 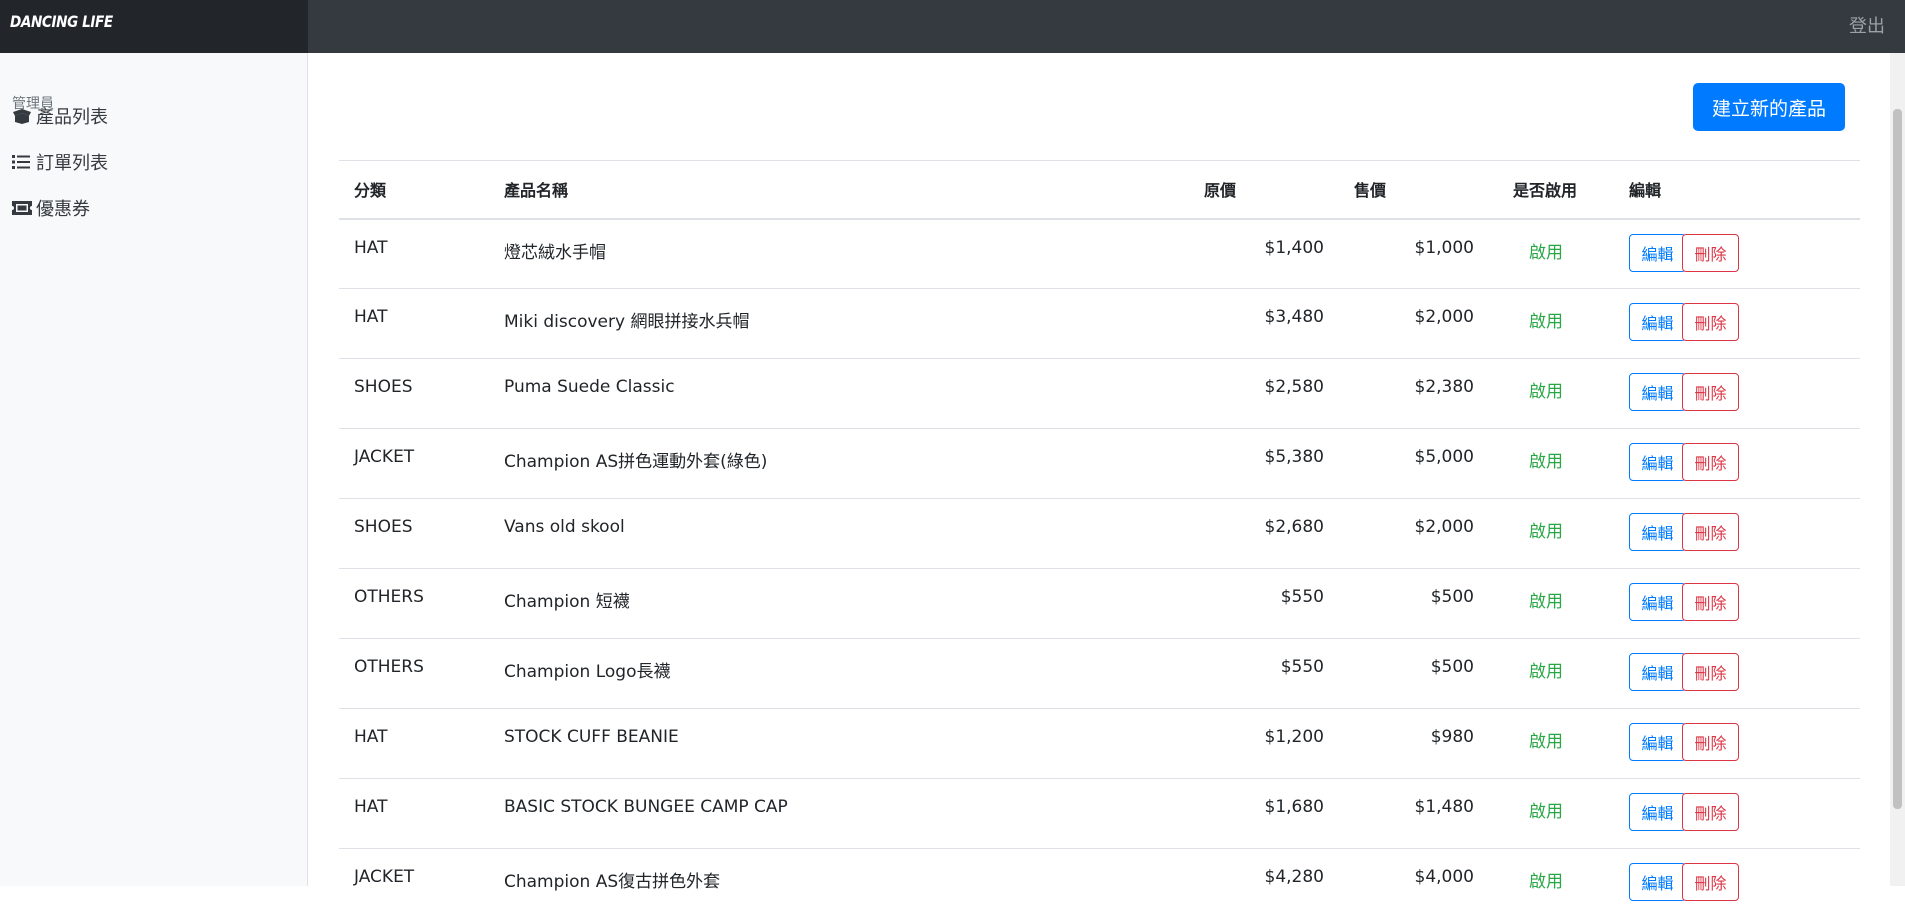 What do you see at coordinates (63, 209) in the screenshot?
I see `sidebar-item-label: 優惠券` at bounding box center [63, 209].